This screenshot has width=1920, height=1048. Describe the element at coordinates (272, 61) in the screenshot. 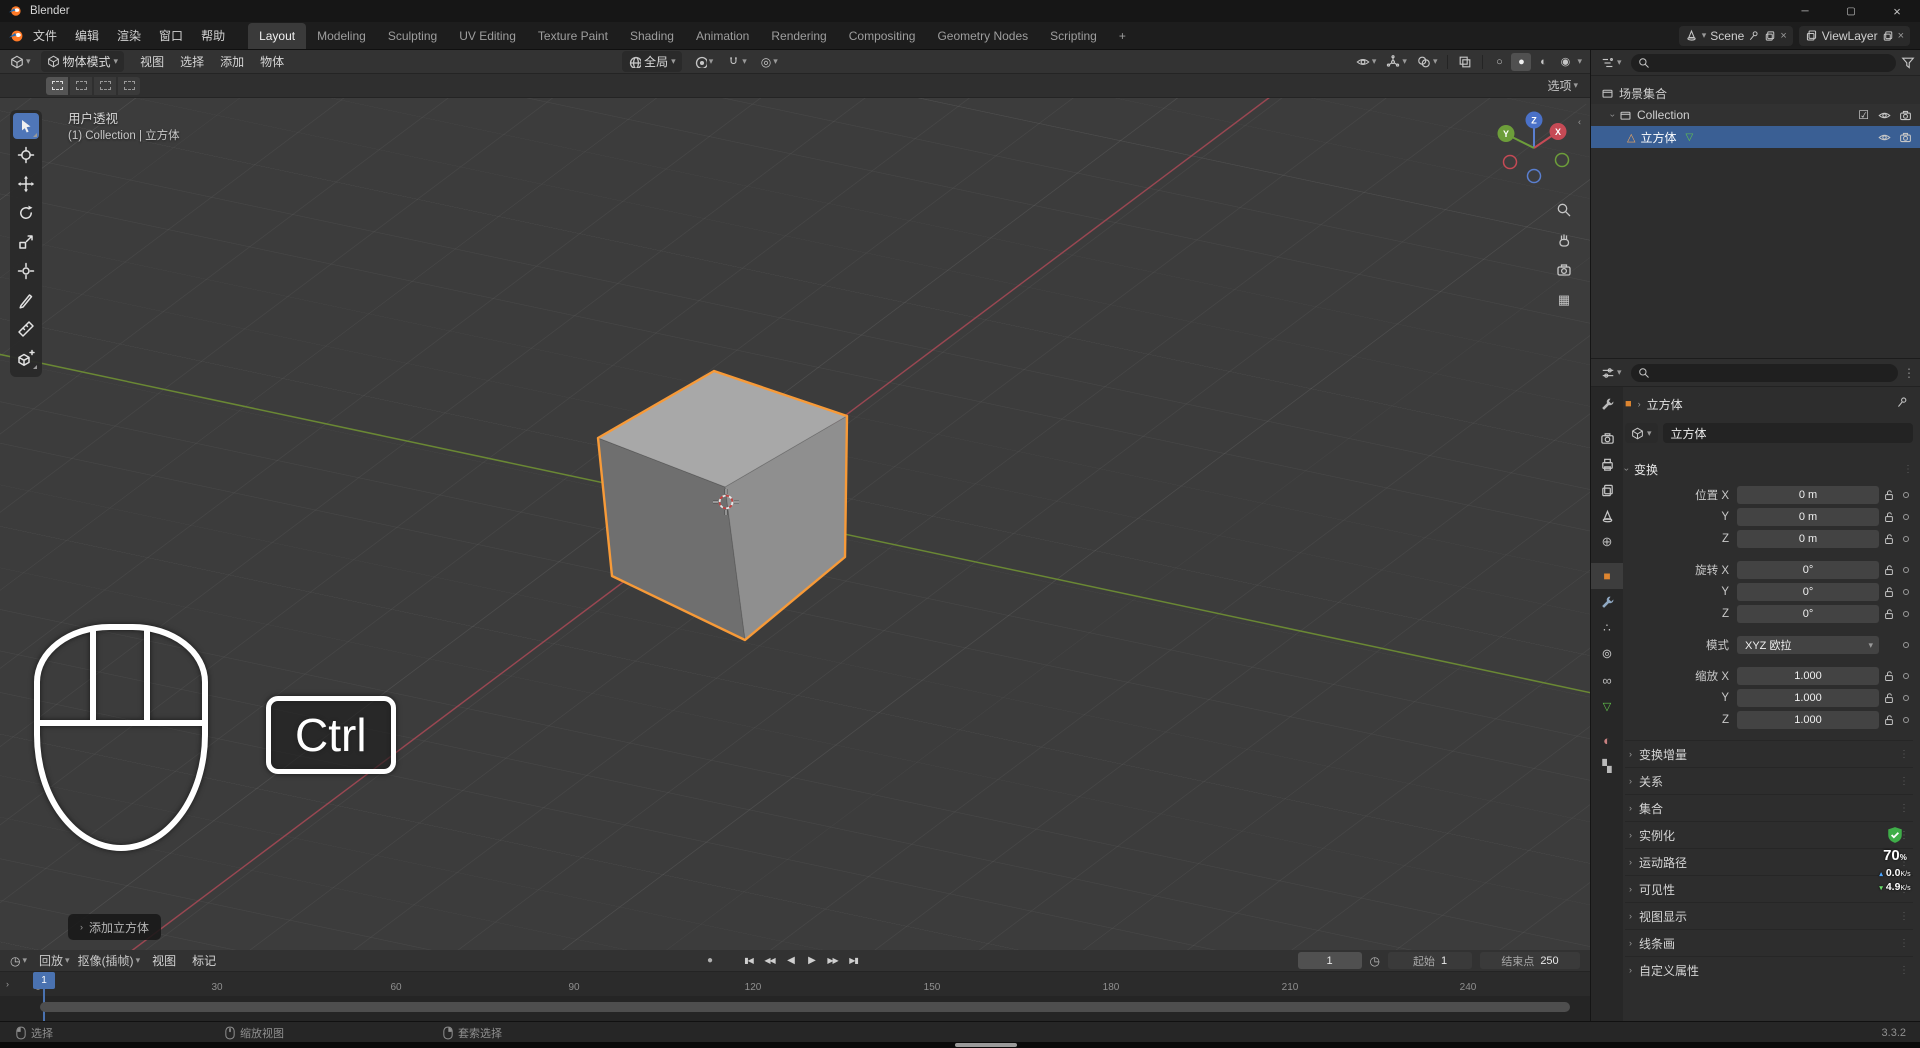

I see `viewport-menu-object: 物体` at that location.